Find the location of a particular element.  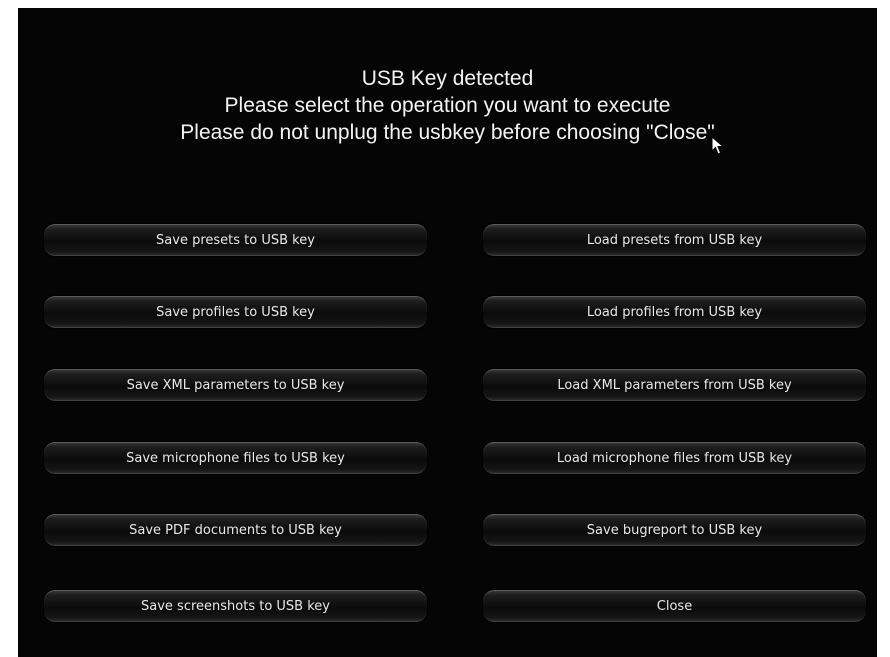

save-microphone-files-button: Save microphone files to USB key is located at coordinates (235, 458).